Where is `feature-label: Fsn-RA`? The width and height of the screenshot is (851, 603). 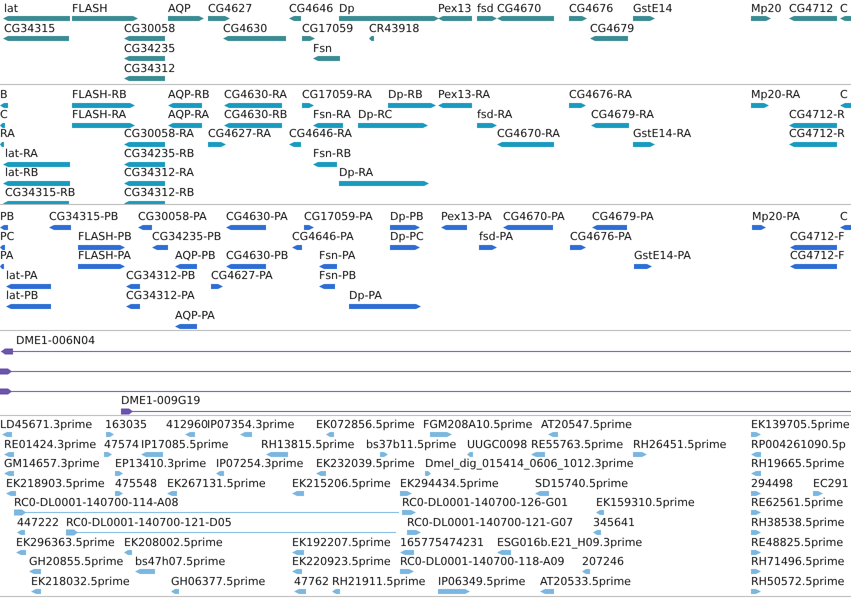
feature-label: Fsn-RA is located at coordinates (332, 114).